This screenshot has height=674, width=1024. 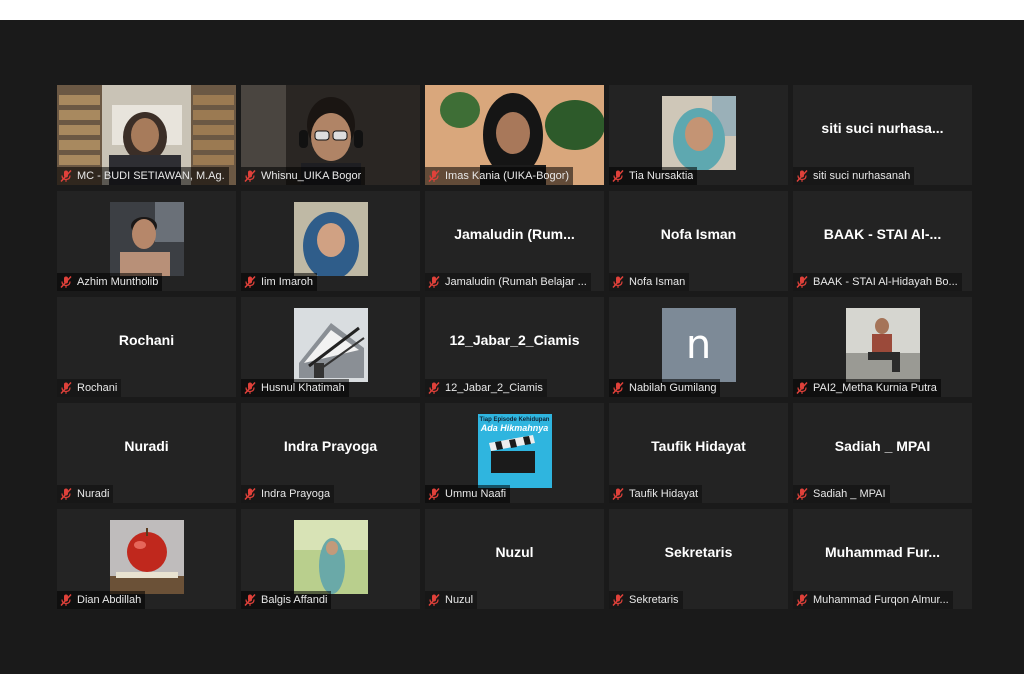 I want to click on participant-tile: 12_Jabar_2_Ciamis 12_Jabar_2_Ciamis, so click(x=514, y=347).